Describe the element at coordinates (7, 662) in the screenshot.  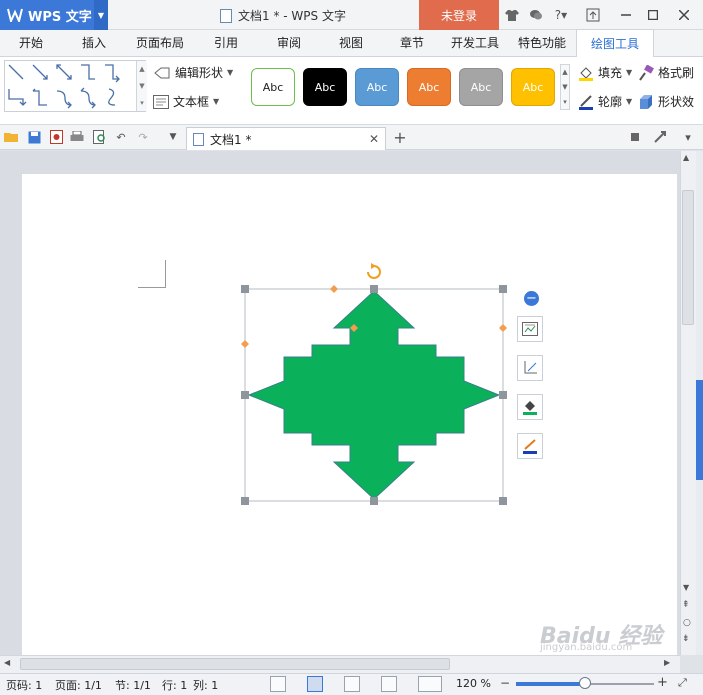
I see `scroll-left-arrow-icon: ◀` at that location.